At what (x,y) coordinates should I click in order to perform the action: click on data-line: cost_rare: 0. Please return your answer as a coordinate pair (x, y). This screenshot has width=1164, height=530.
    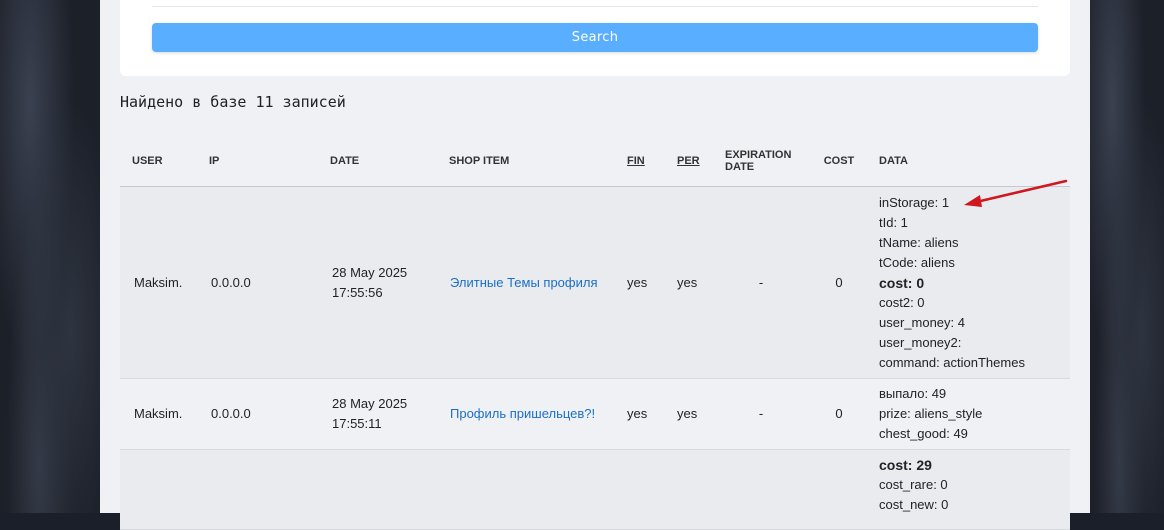
    Looking at the image, I should click on (913, 484).